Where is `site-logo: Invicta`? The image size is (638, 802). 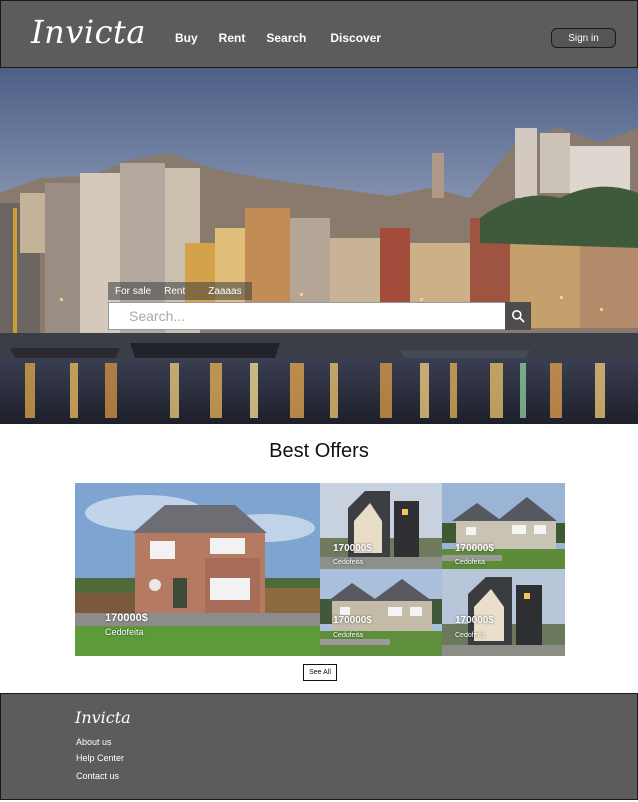
site-logo: Invicta is located at coordinates (88, 32).